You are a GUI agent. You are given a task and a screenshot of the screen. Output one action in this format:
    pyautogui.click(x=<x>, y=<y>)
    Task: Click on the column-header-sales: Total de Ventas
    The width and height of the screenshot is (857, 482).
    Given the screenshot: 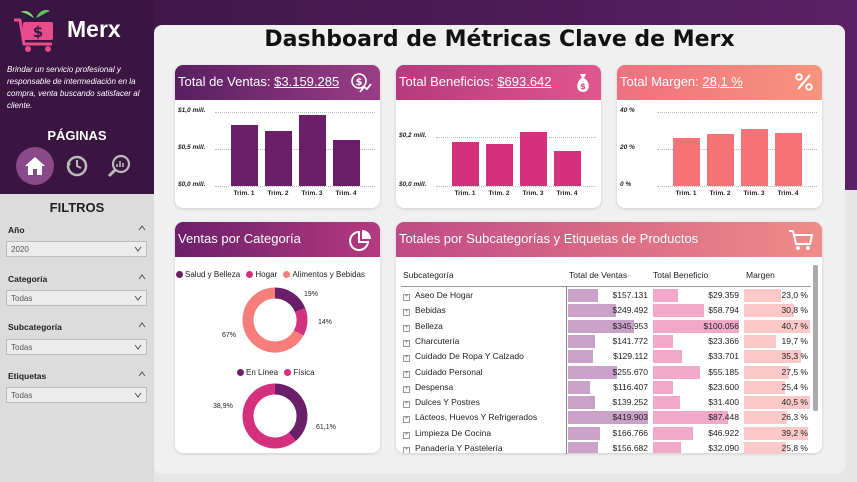 What is the action you would take?
    pyautogui.click(x=598, y=275)
    